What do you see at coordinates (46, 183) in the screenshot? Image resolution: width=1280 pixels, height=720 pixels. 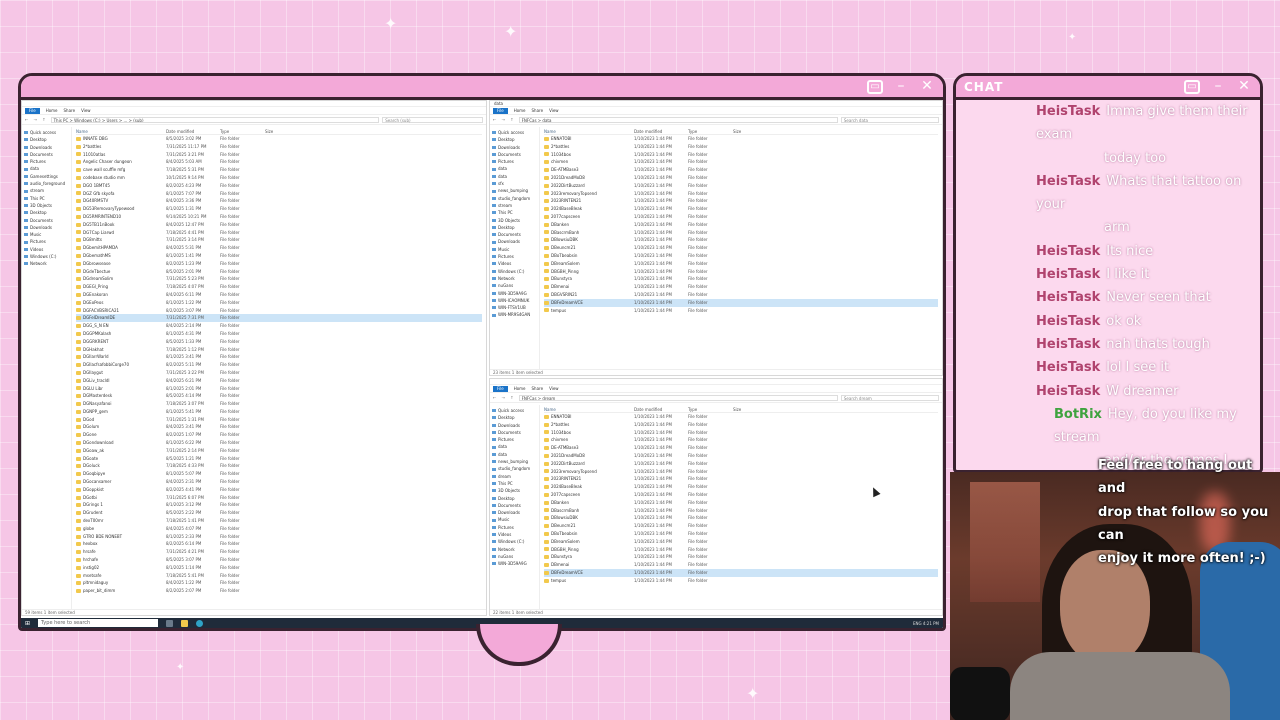 I see `nav-item: audio_foreground` at bounding box center [46, 183].